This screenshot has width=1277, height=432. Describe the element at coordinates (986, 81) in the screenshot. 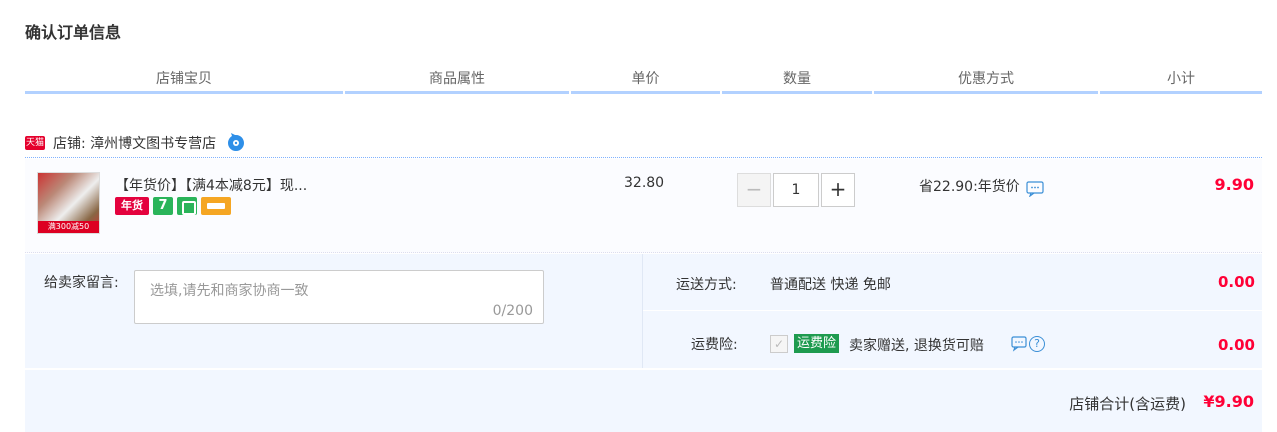

I see `column-header-discount: 优惠方式` at that location.